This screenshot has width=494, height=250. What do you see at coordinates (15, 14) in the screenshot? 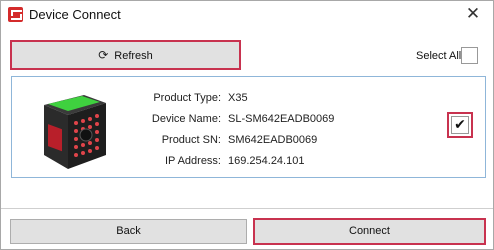
I see `app-logo-icon` at bounding box center [15, 14].